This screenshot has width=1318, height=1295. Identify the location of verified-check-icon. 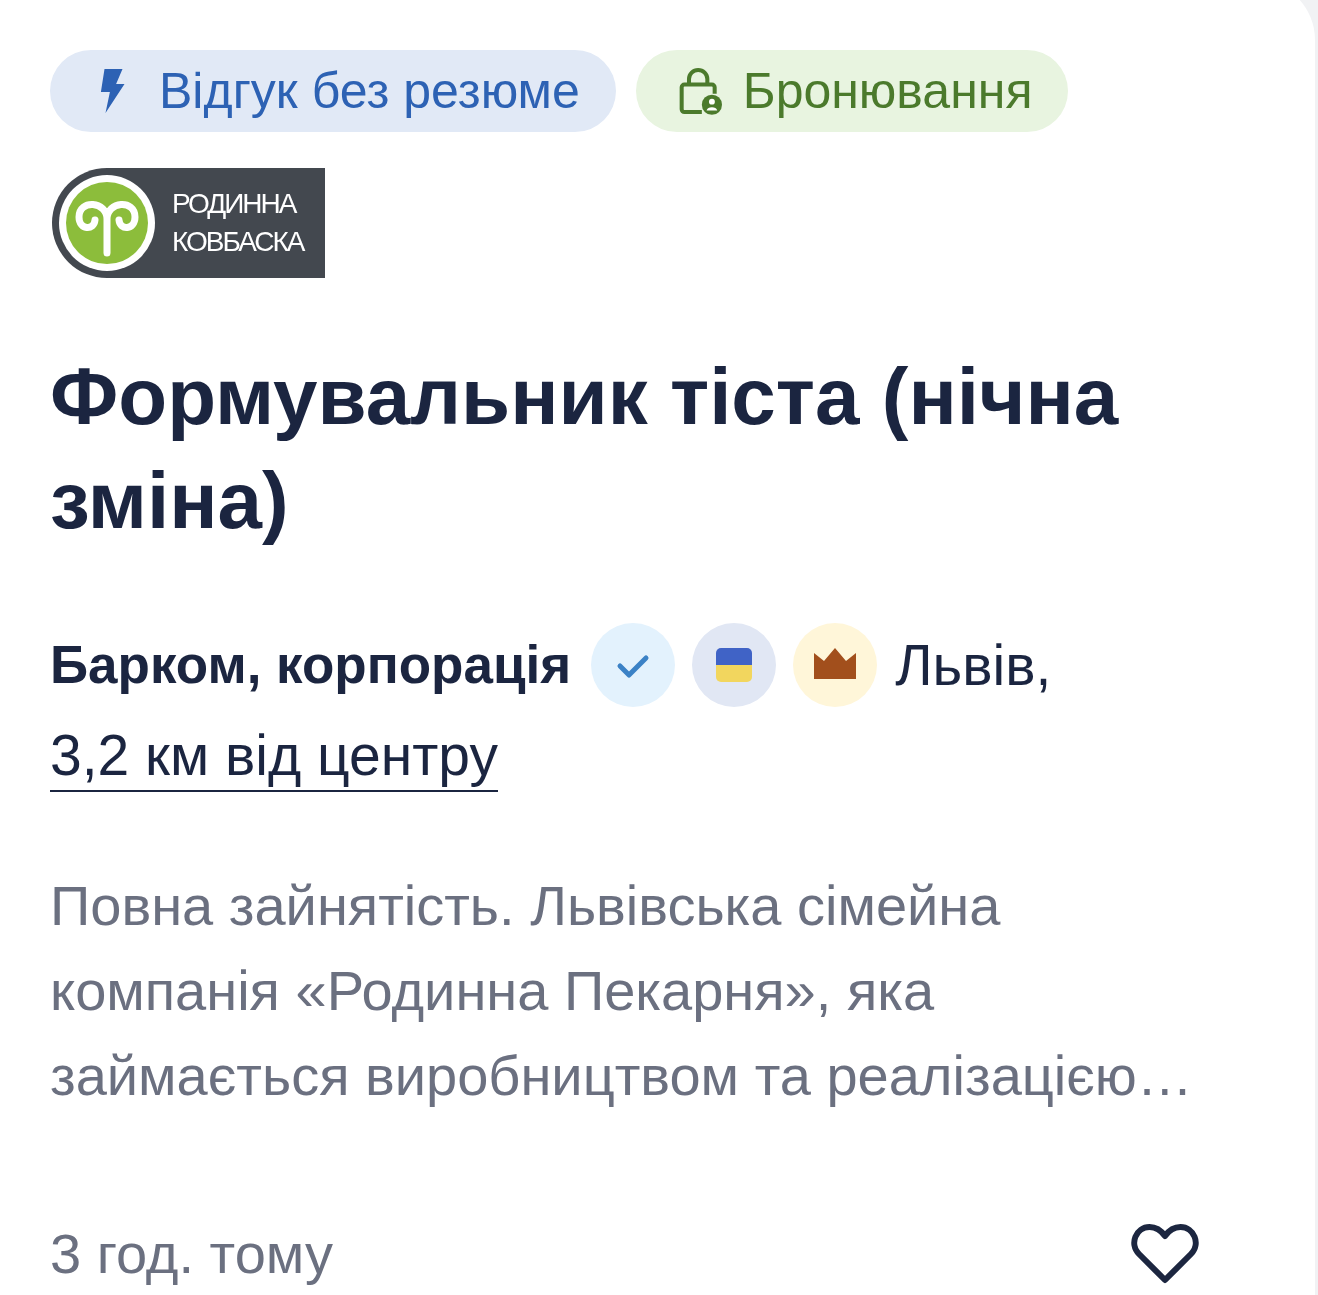
(633, 665).